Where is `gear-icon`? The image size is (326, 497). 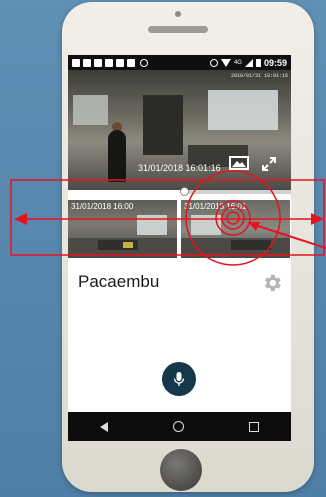
gear-icon is located at coordinates (272, 283).